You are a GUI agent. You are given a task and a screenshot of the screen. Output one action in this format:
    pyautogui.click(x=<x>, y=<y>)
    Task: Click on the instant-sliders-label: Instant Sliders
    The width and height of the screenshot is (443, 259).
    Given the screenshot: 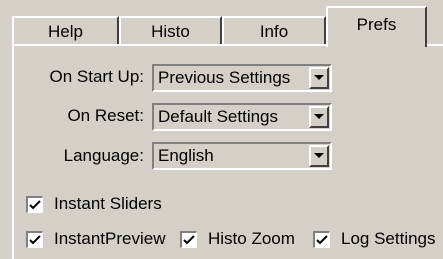 What is the action you would take?
    pyautogui.click(x=108, y=204)
    